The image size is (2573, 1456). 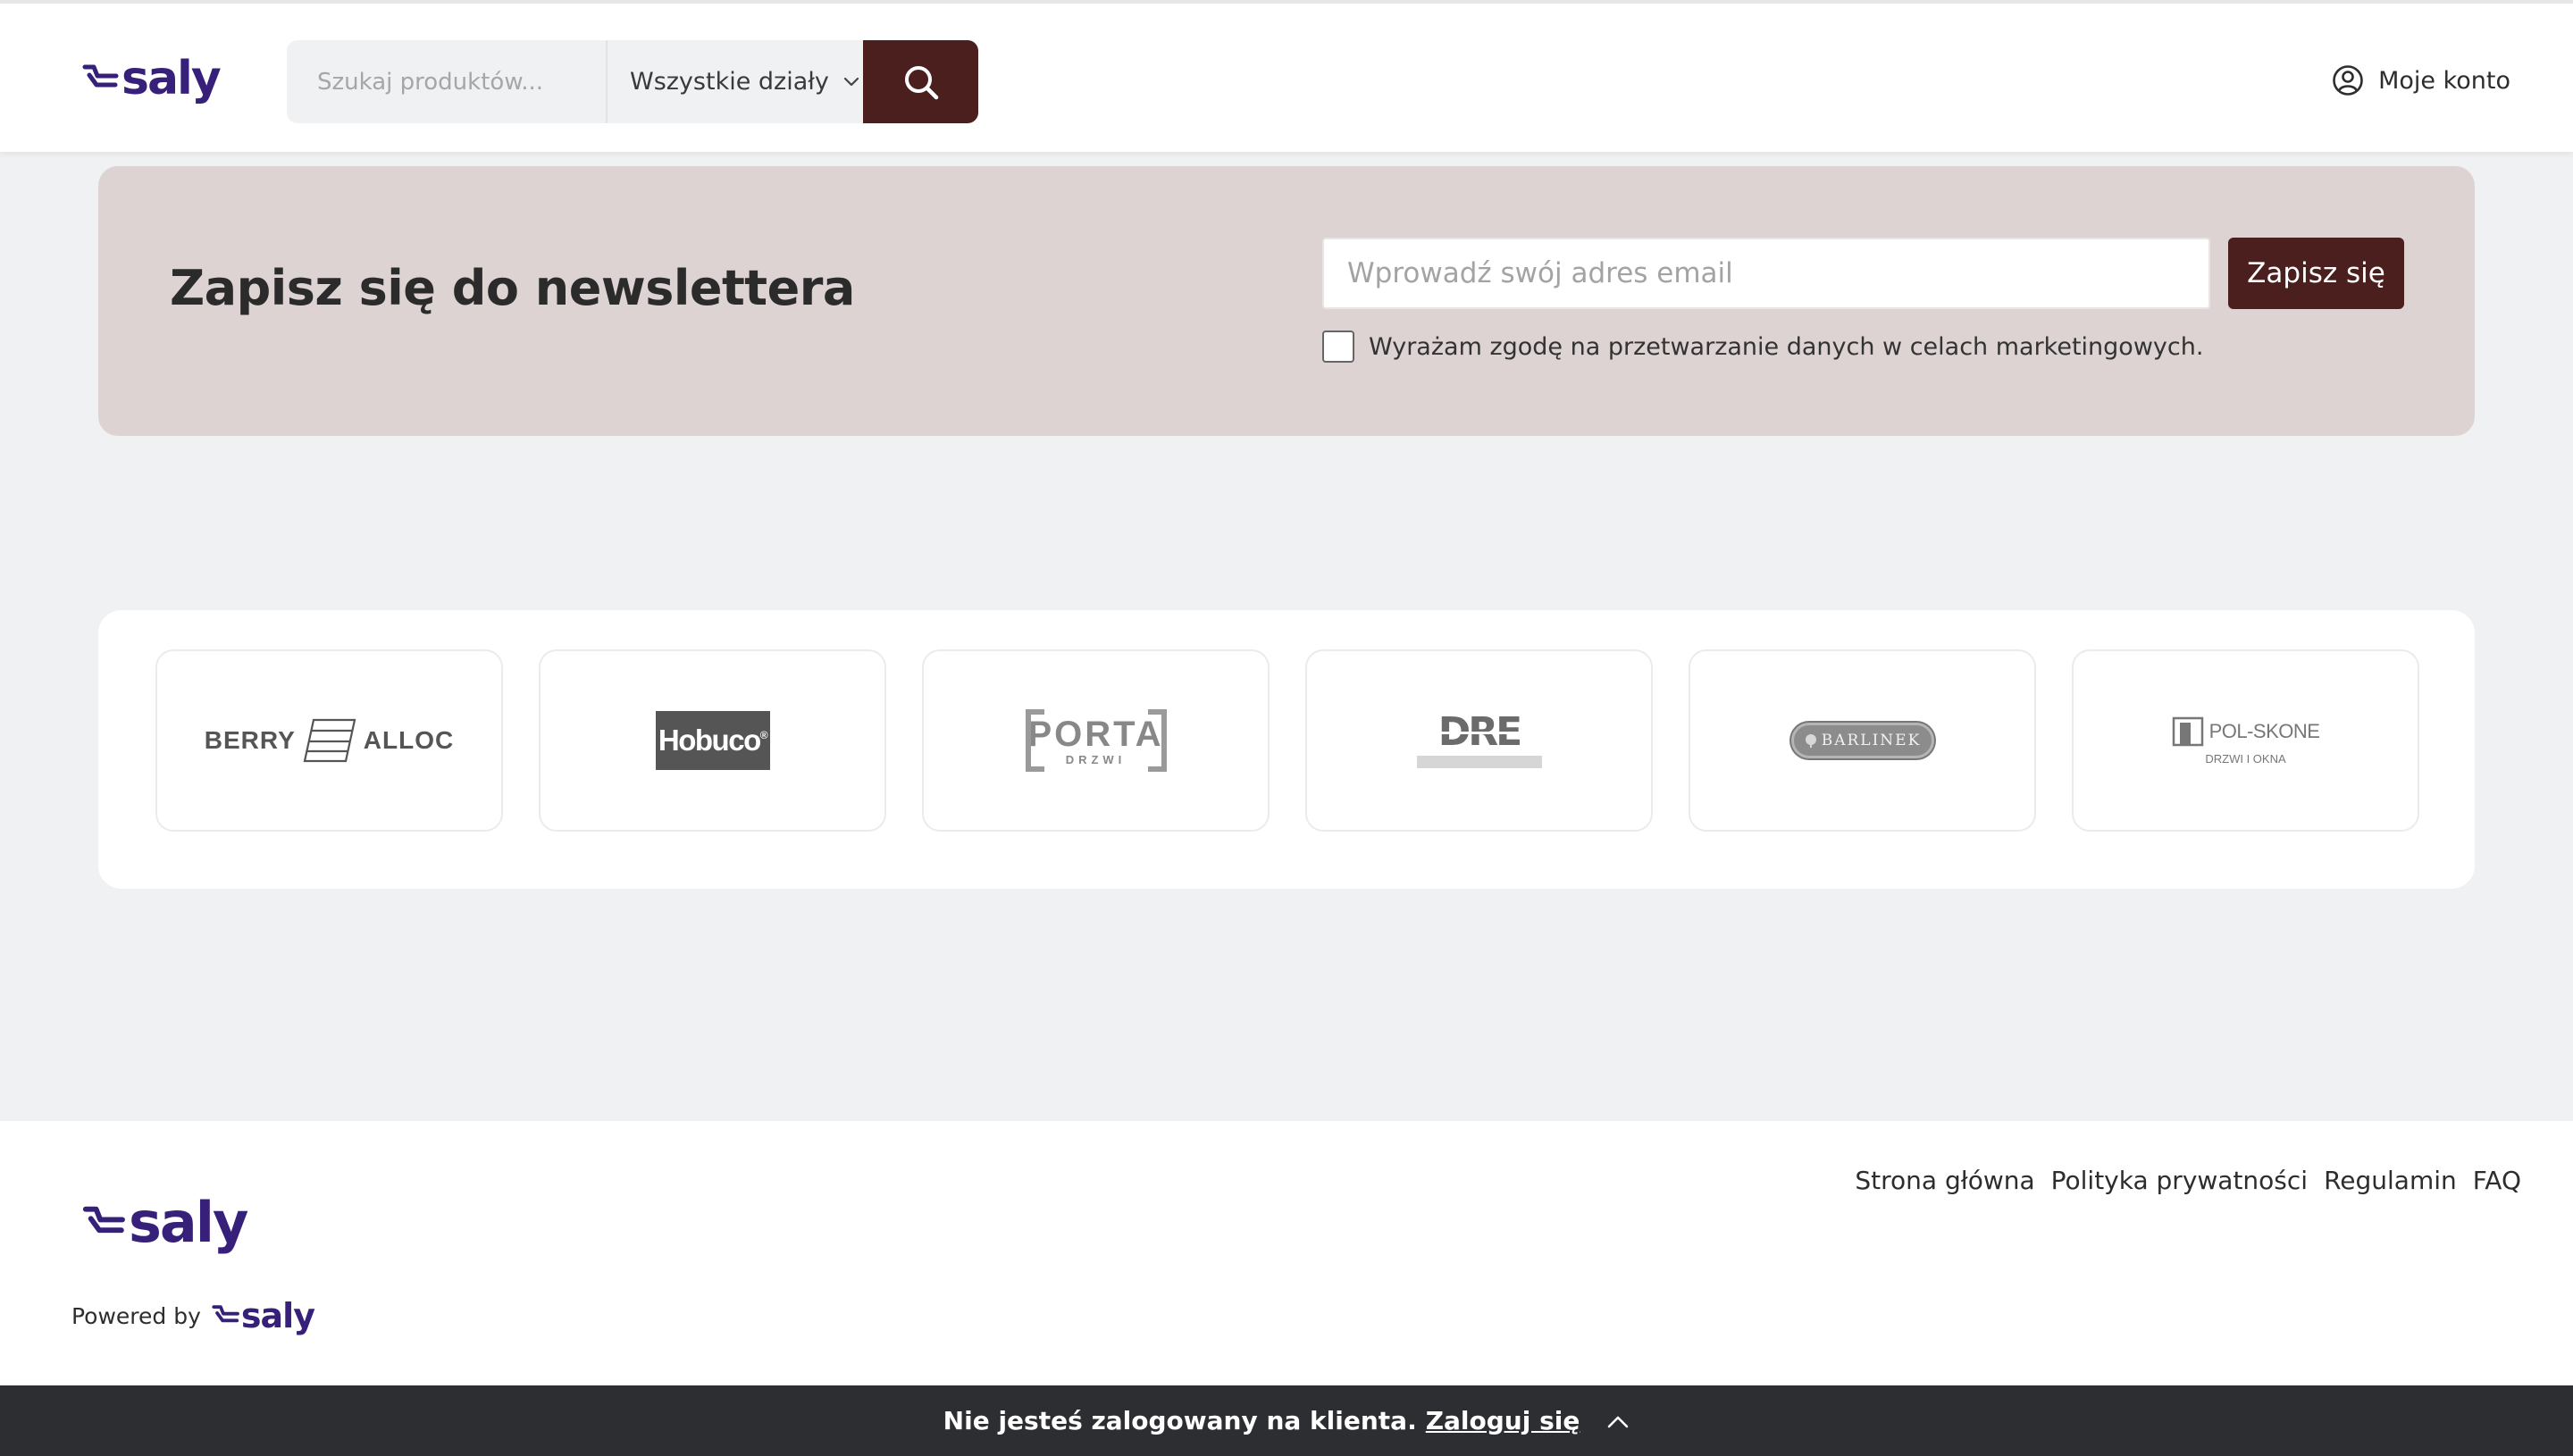 I want to click on newsletter-title: Zapisz się do newslettera, so click(x=512, y=288).